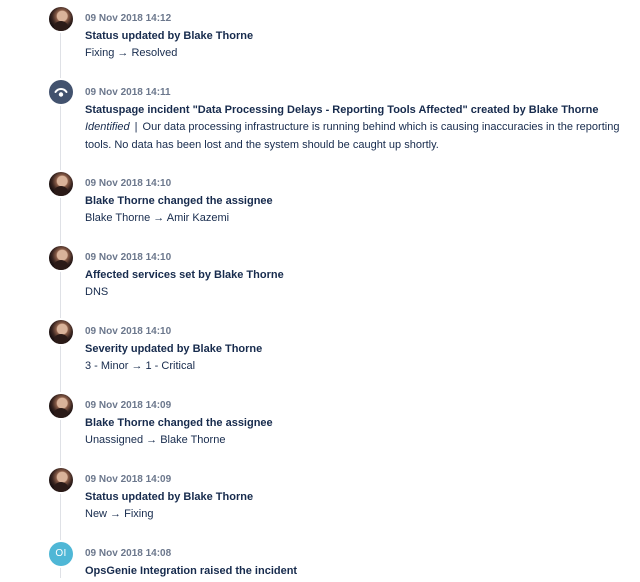  I want to click on entry-title: Severity updated by Blake Thorne, so click(174, 349).